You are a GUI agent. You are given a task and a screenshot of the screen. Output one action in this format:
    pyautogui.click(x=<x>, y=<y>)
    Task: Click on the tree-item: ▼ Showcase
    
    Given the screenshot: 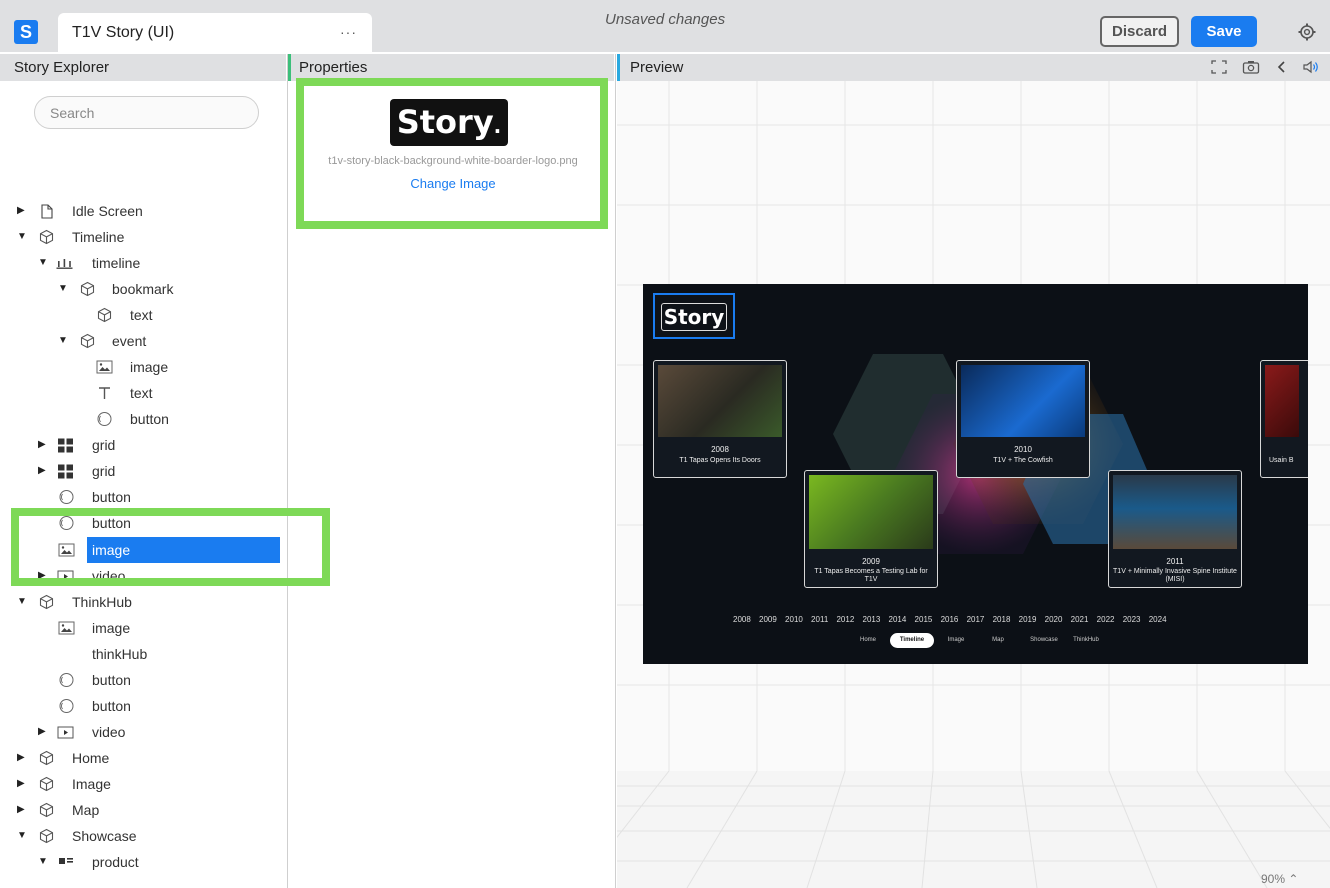 What is the action you would take?
    pyautogui.click(x=143, y=836)
    